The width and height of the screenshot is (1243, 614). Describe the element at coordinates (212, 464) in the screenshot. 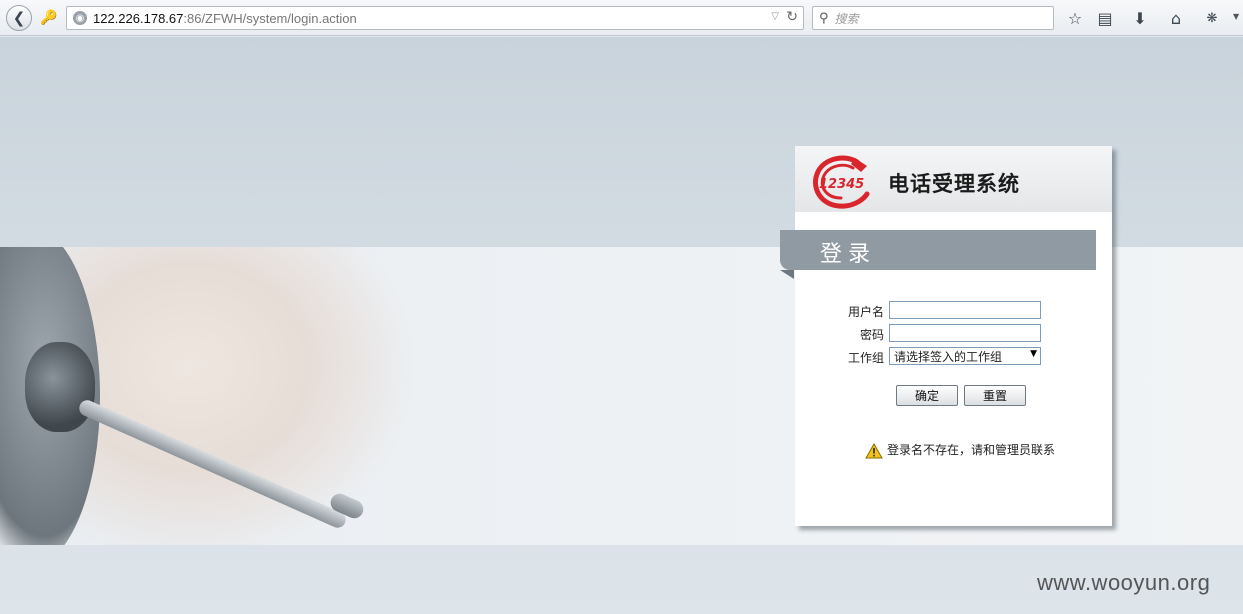

I see `headset-mic-arm` at that location.